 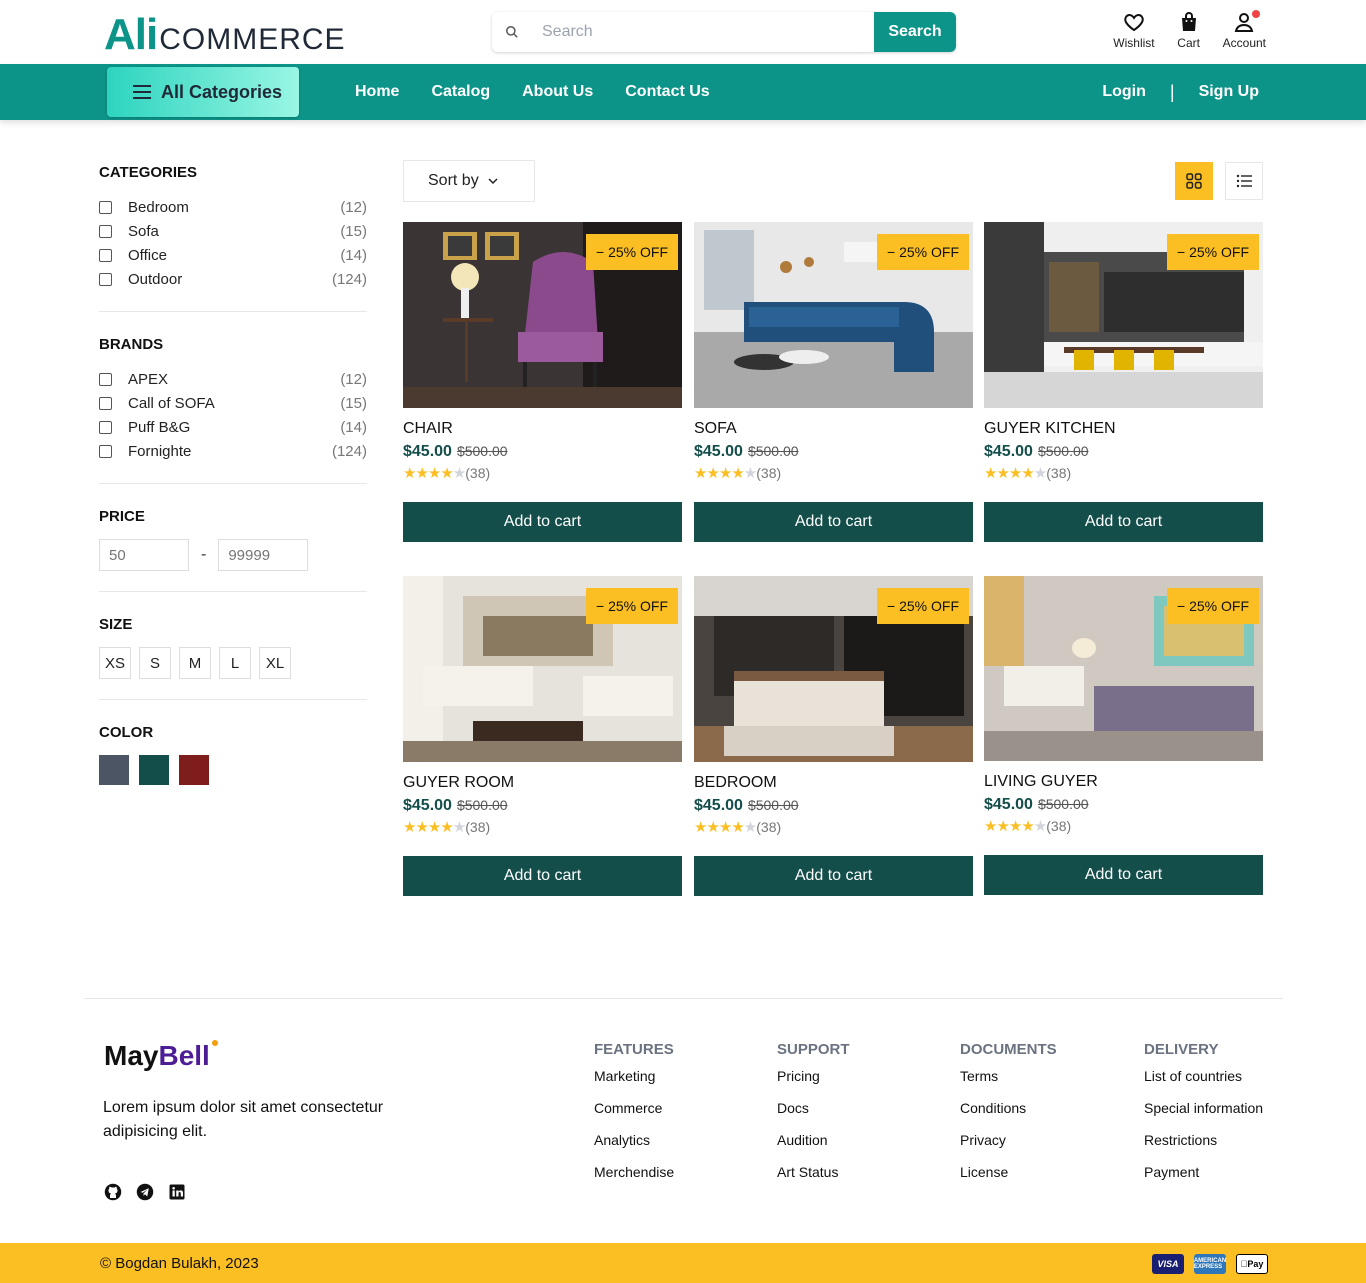 I want to click on search-button: Search, so click(x=915, y=32).